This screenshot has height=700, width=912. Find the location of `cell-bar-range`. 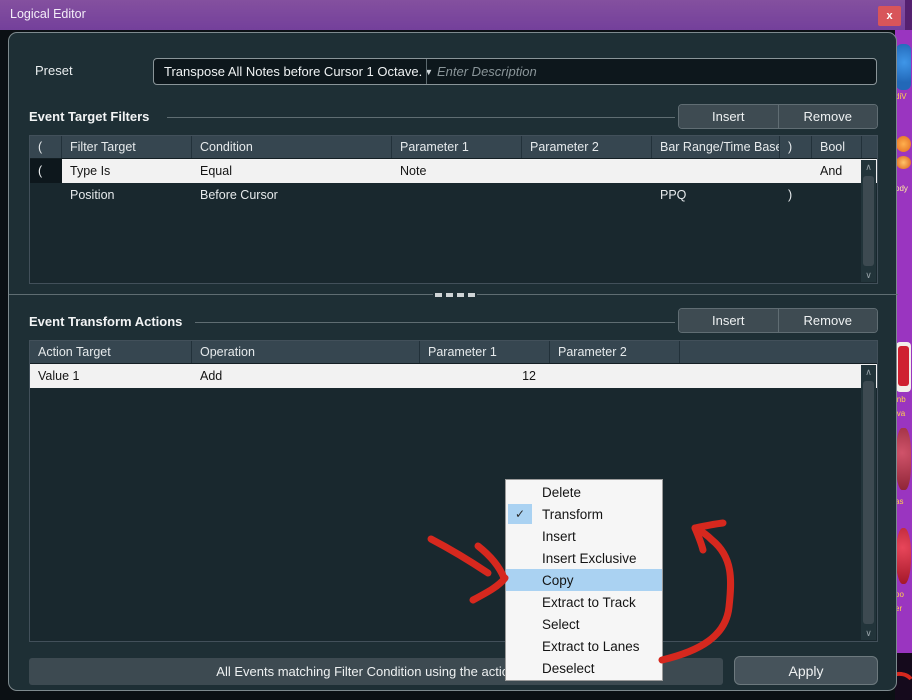

cell-bar-range is located at coordinates (716, 171).